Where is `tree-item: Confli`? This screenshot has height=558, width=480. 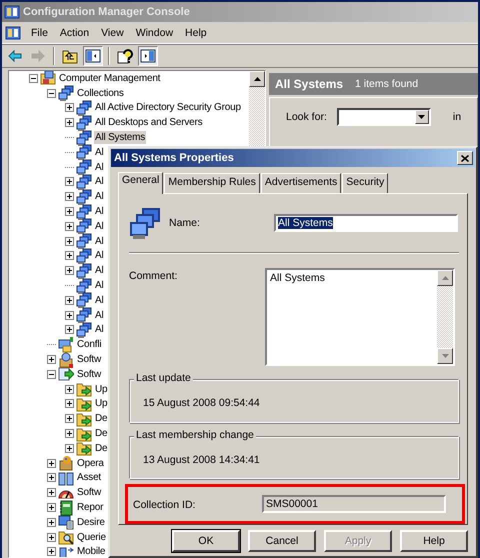
tree-item: Confli is located at coordinates (89, 345).